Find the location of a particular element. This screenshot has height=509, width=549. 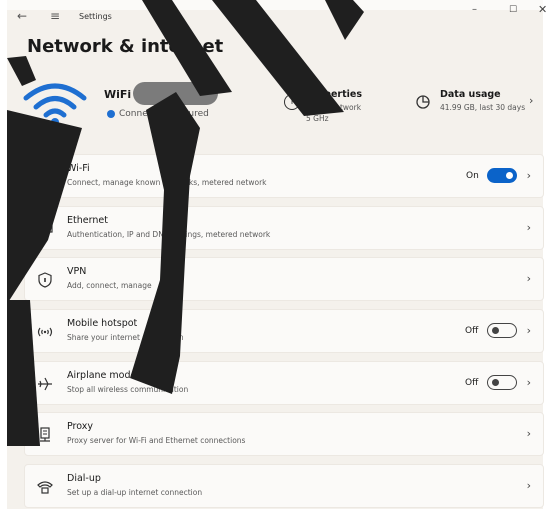

row-title: VPN is located at coordinates (77, 271).